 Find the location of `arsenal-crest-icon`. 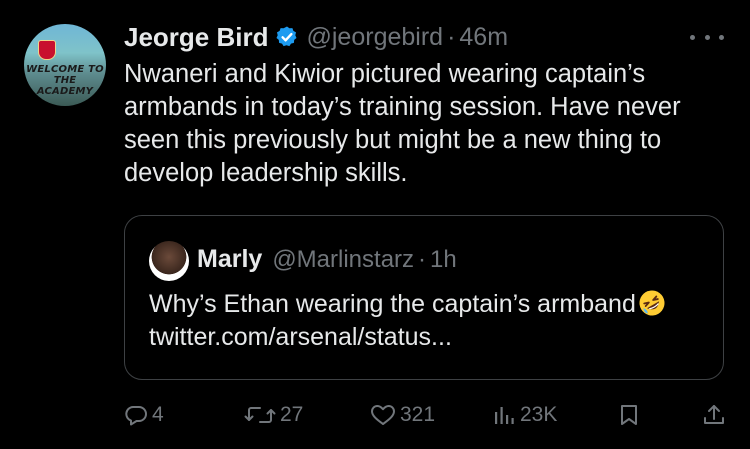

arsenal-crest-icon is located at coordinates (47, 50).